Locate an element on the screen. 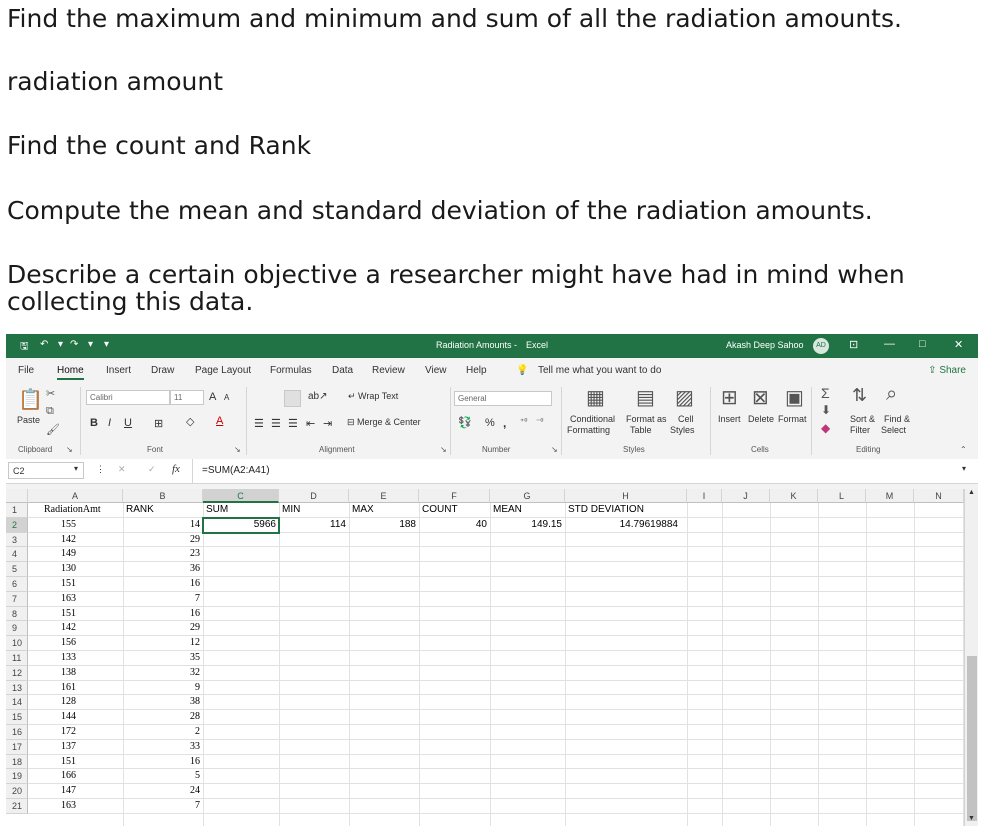  row-header-21: 21 is located at coordinates (17, 806).